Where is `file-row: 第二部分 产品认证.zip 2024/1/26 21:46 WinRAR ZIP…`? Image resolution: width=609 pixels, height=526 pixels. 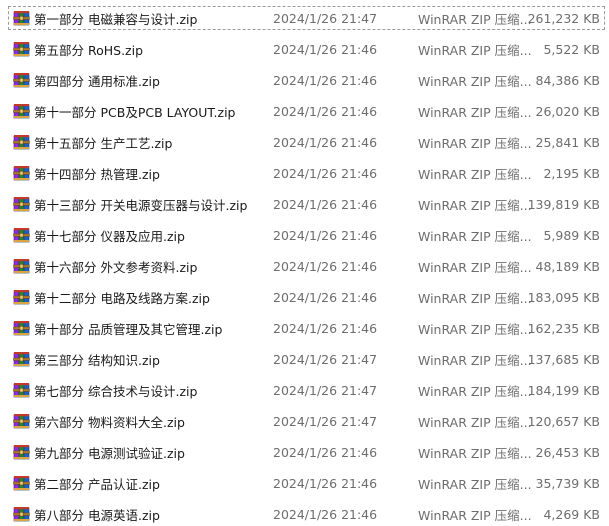 file-row: 第二部分 产品认证.zip 2024/1/26 21:46 WinRAR ZIP… is located at coordinates (306, 483).